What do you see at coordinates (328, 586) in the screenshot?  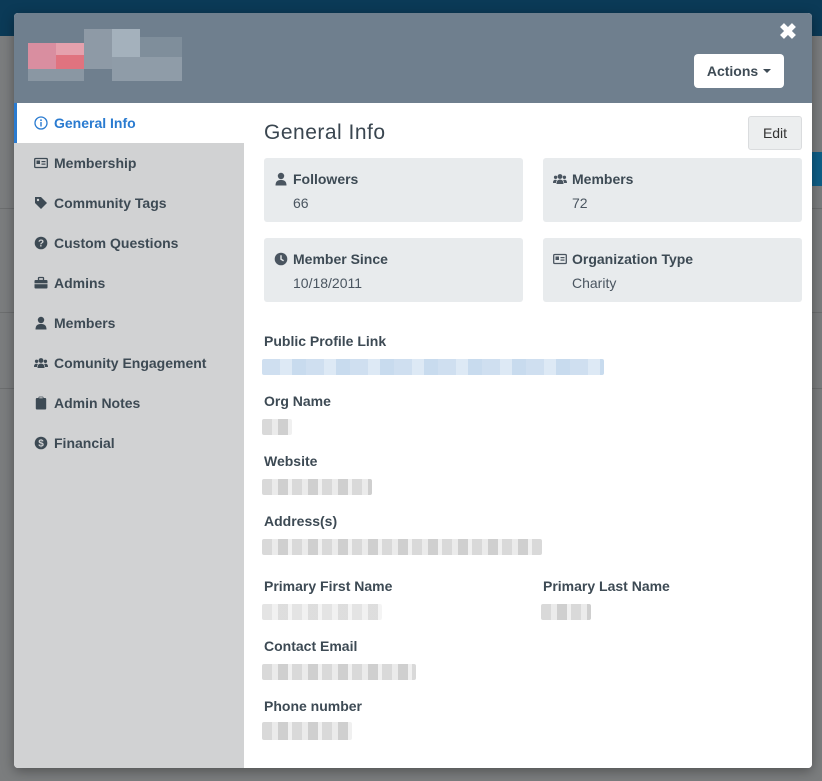 I see `primary-first-name-label: Primary First Name` at bounding box center [328, 586].